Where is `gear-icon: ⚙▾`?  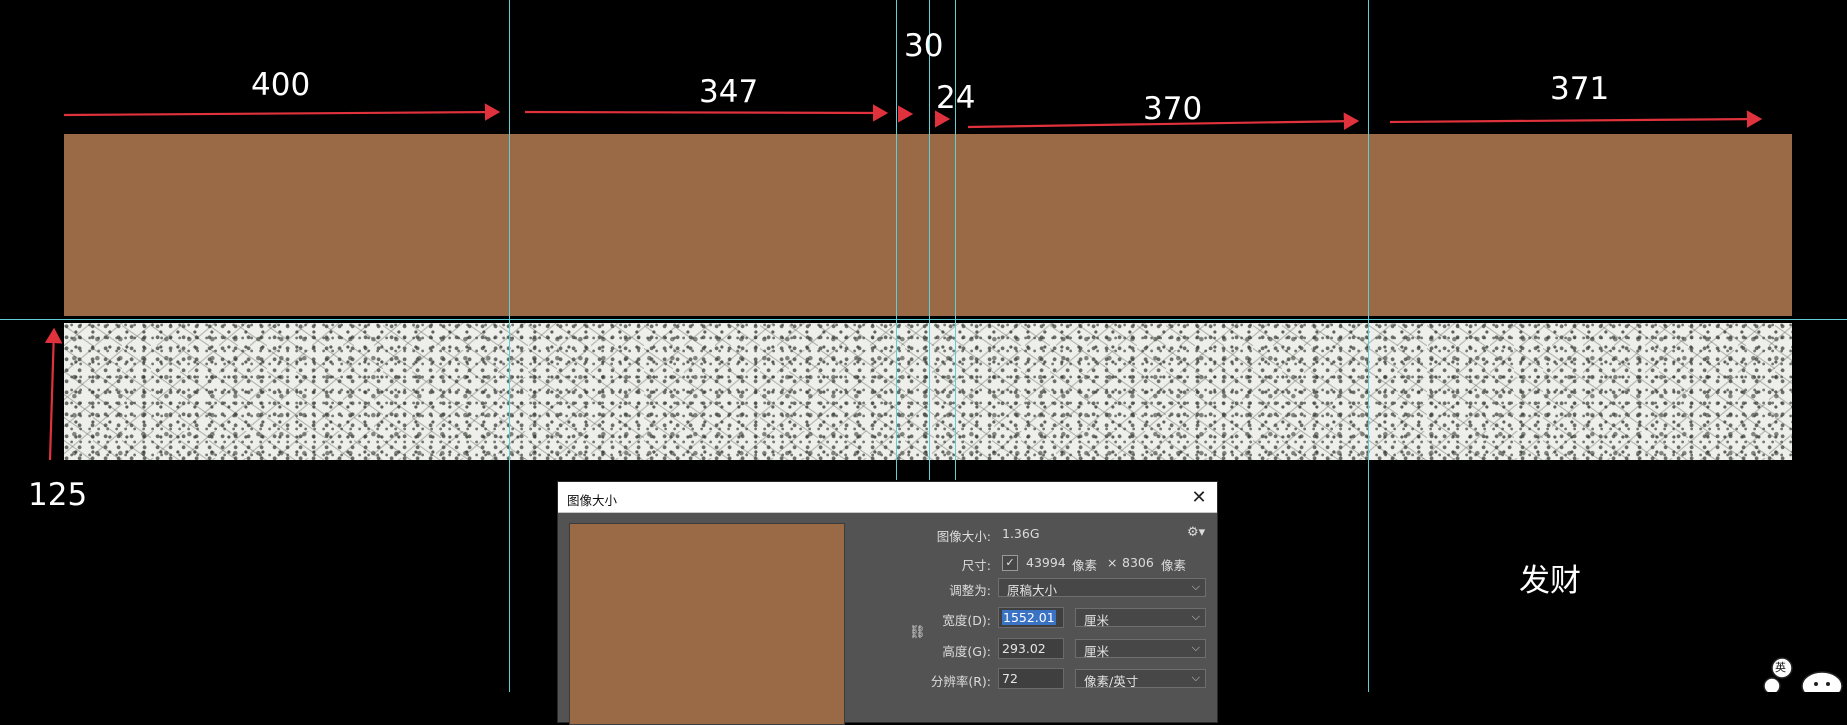
gear-icon: ⚙▾ is located at coordinates (1198, 534).